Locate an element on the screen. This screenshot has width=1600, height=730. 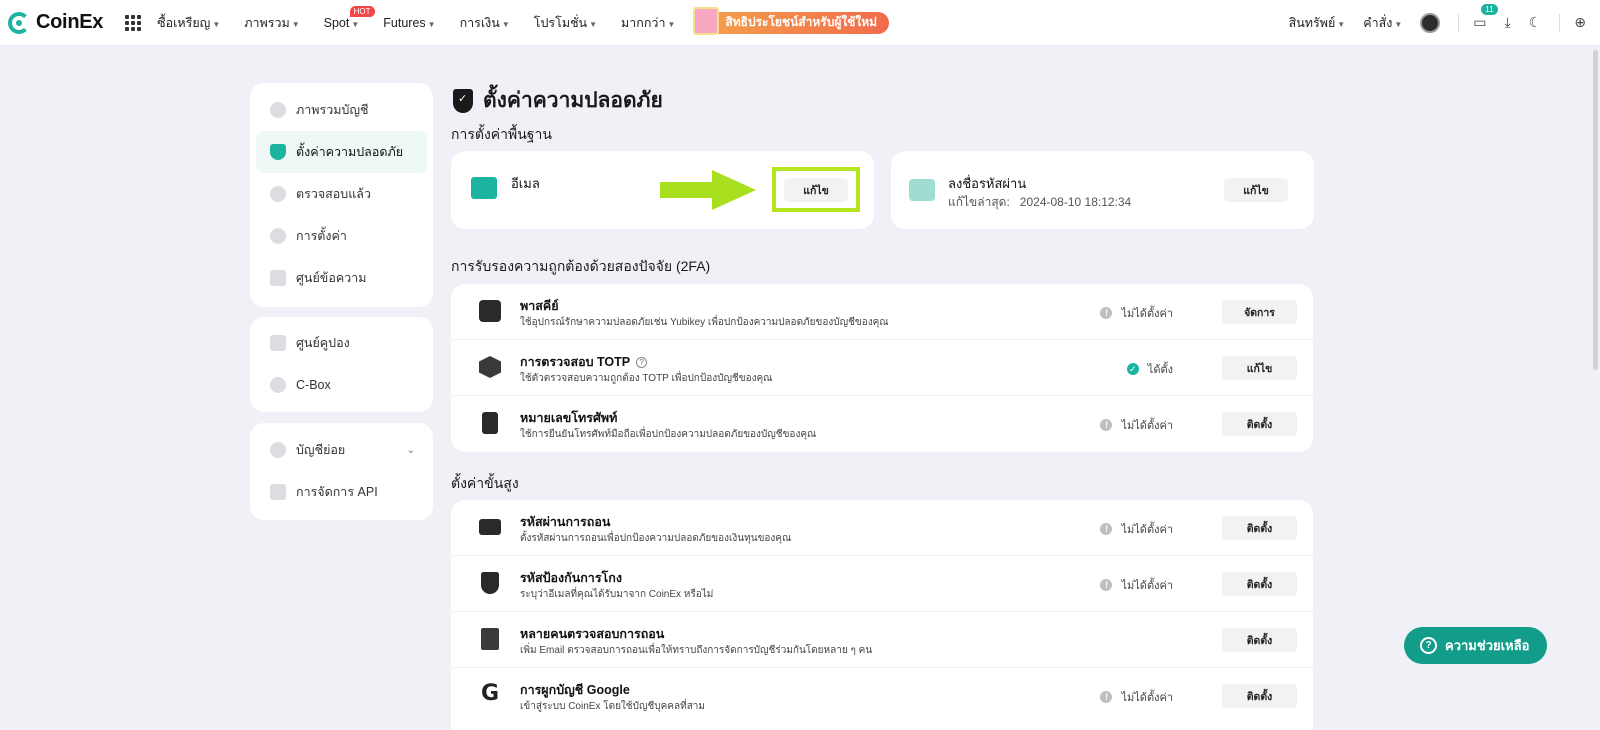
passkey-manage-button: จัดการ is located at coordinates (1259, 312).